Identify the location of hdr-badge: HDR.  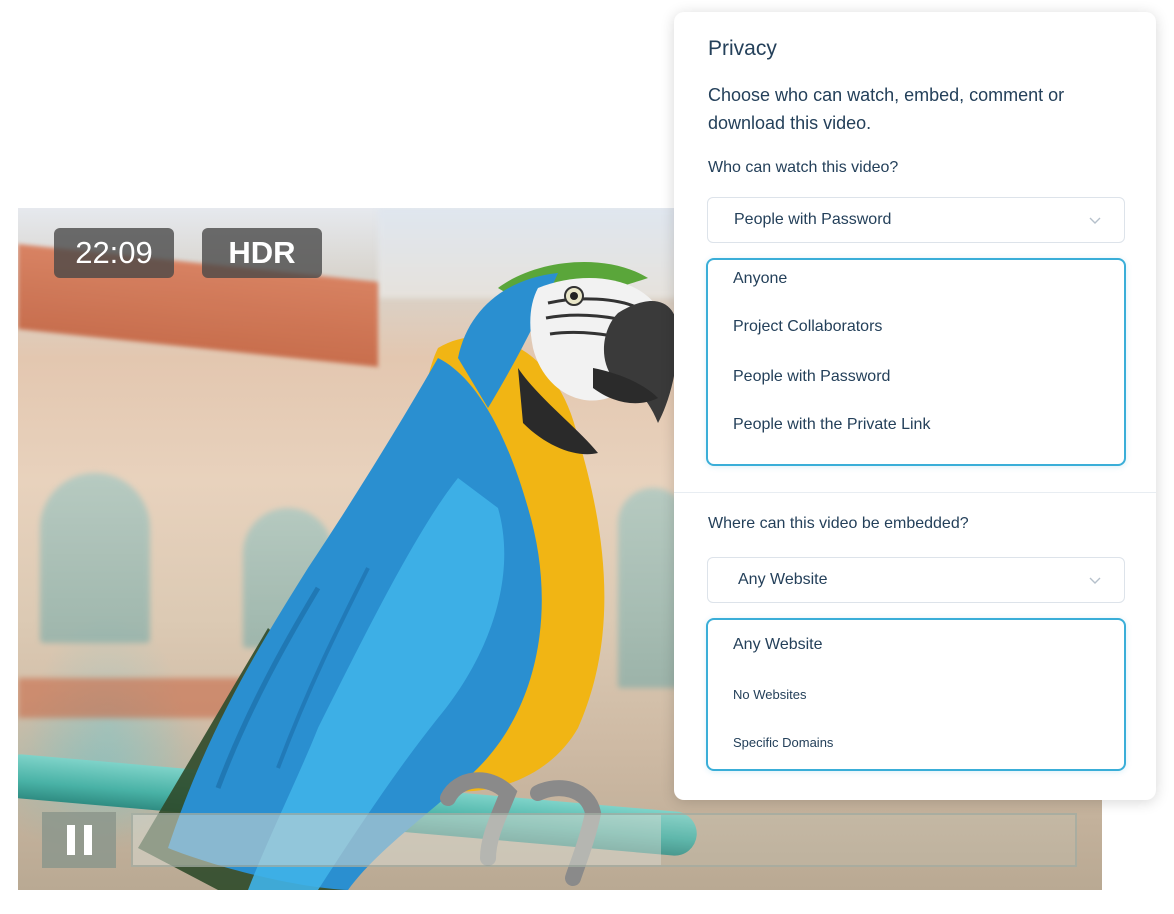
(262, 253).